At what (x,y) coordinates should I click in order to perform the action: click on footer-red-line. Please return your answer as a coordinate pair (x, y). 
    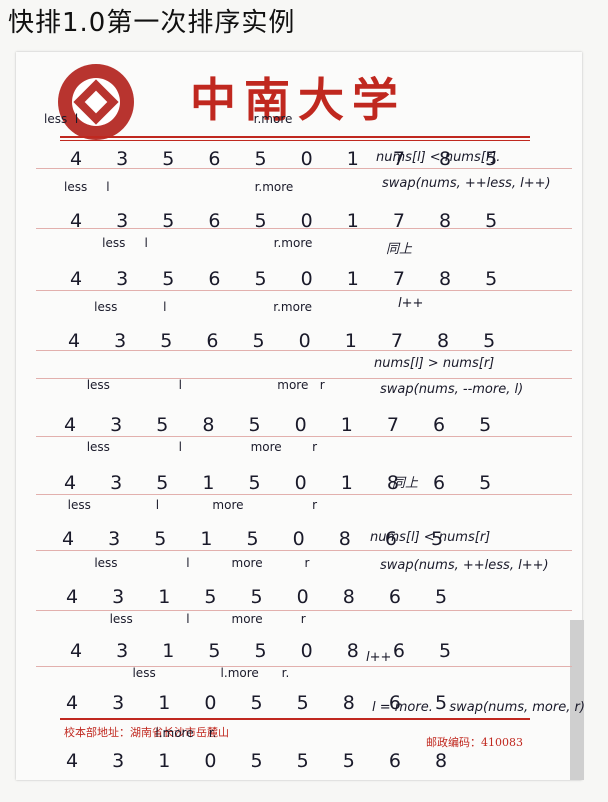
    Looking at the image, I should click on (295, 719).